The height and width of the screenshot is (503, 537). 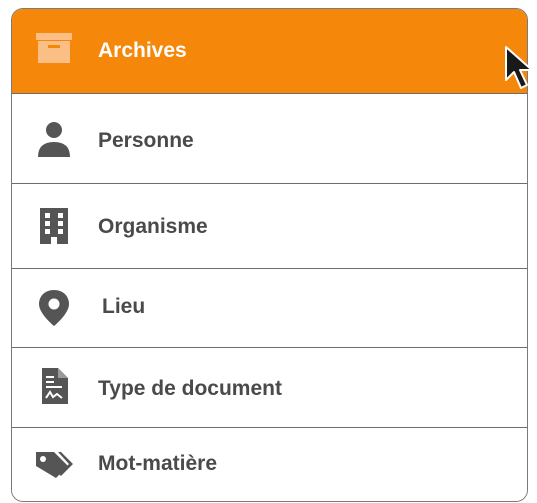 I want to click on menu-item-label: Type de document, so click(x=190, y=388).